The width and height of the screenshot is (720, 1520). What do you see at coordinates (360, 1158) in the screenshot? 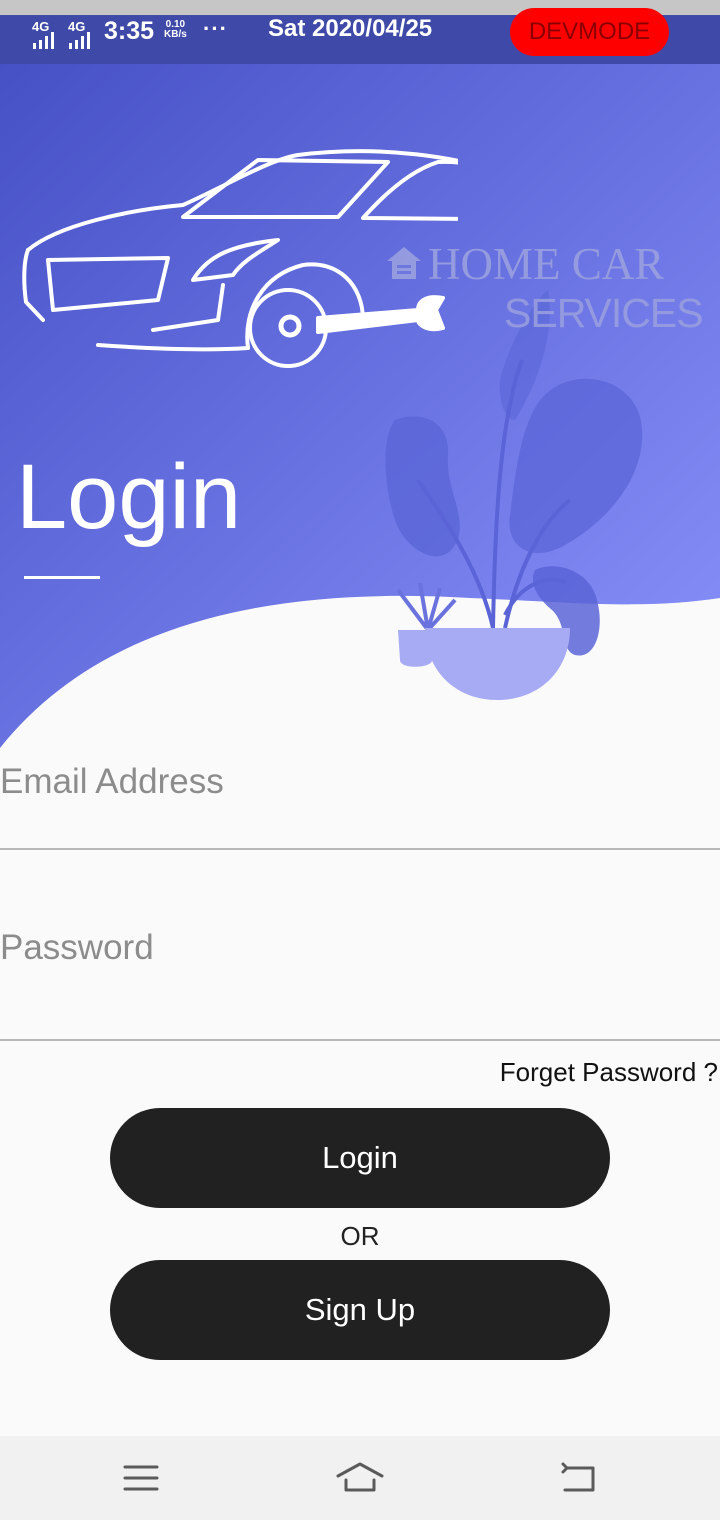
I see `login-button: Login` at bounding box center [360, 1158].